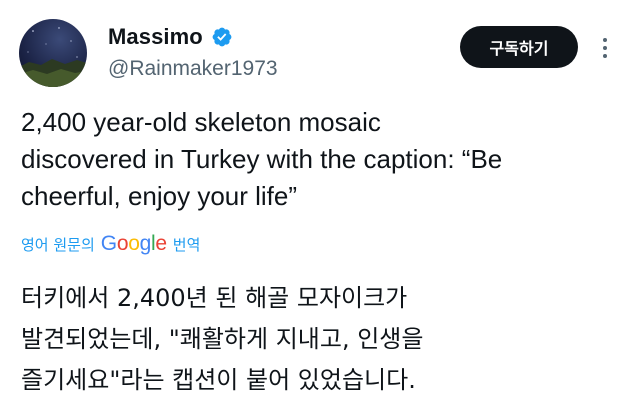  What do you see at coordinates (222, 37) in the screenshot?
I see `verified-badge-icon` at bounding box center [222, 37].